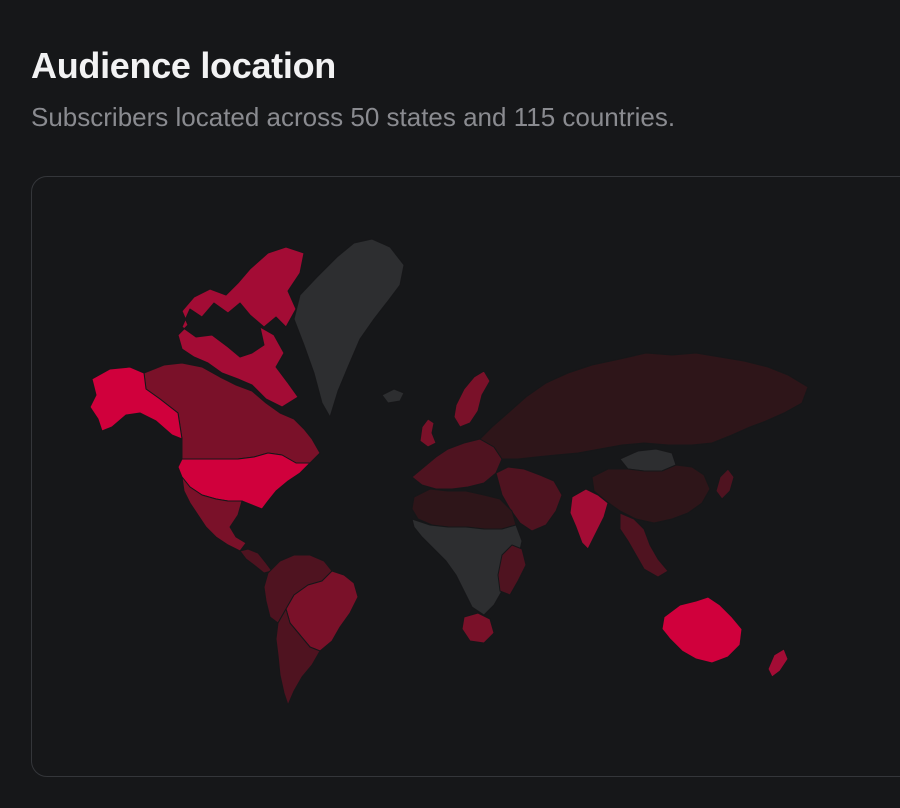 Image resolution: width=900 pixels, height=808 pixels. I want to click on region-europe-west, so click(457, 464).